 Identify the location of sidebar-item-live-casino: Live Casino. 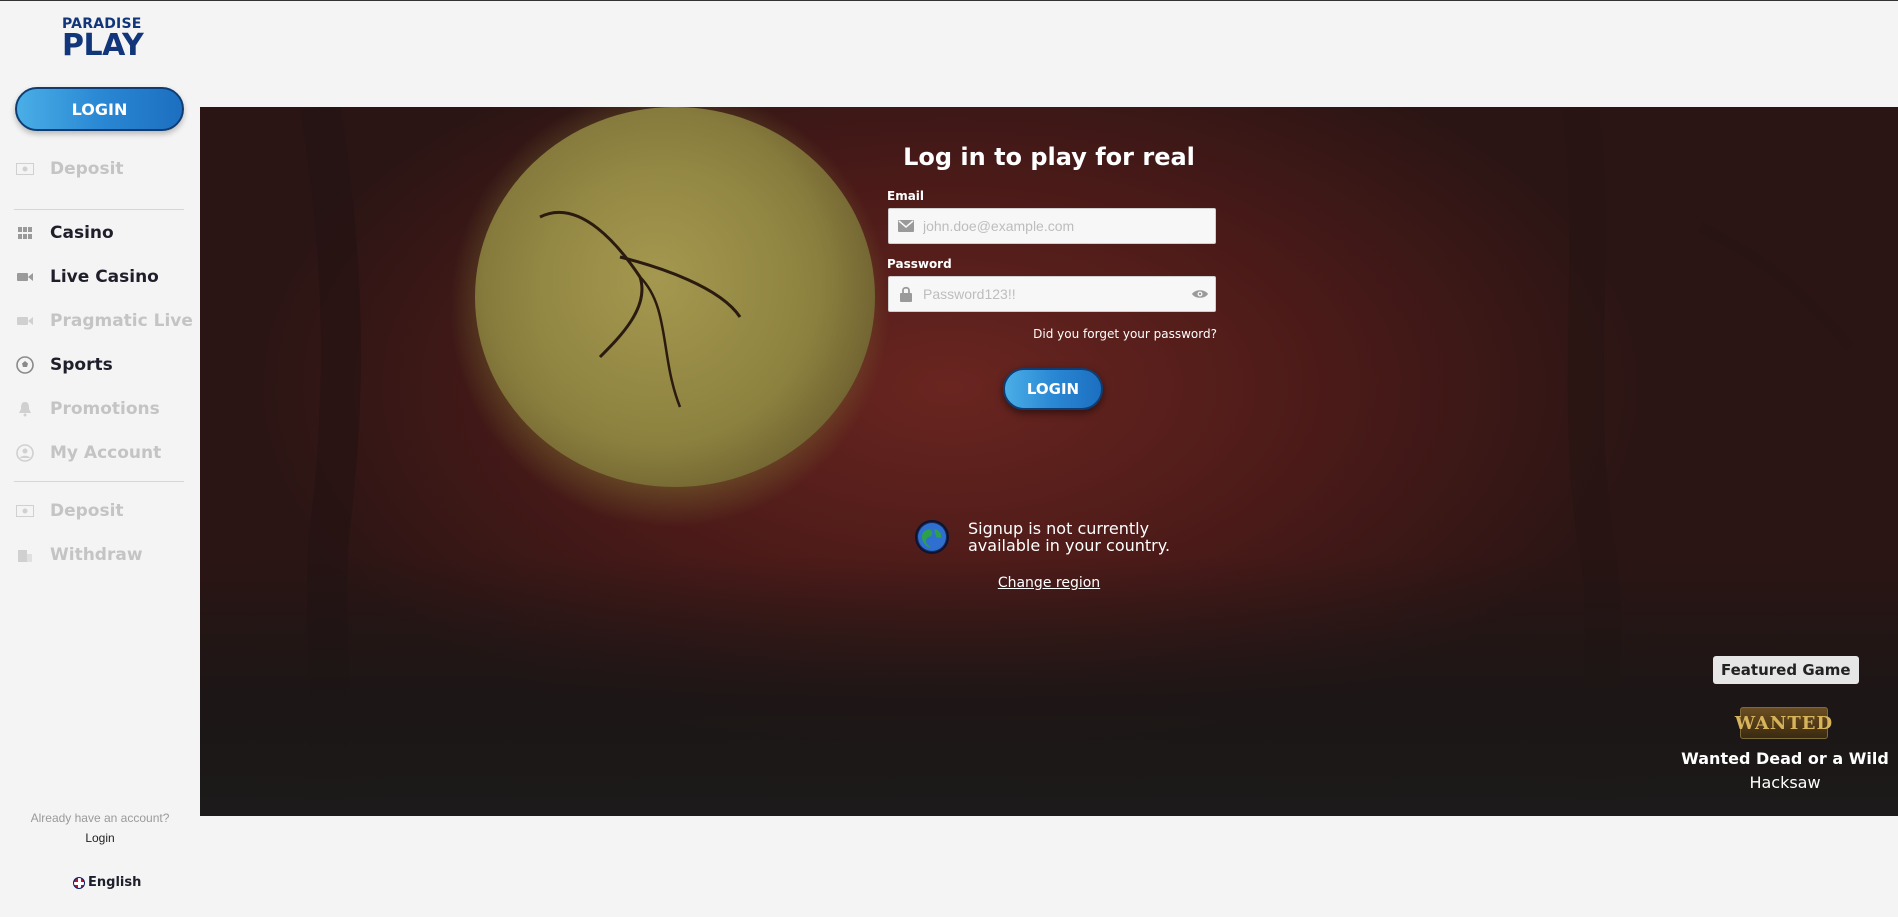
(86, 277).